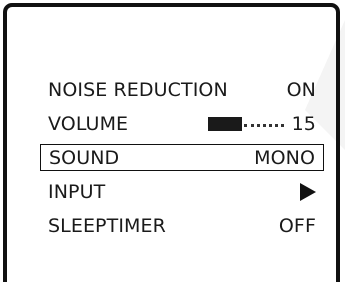 The width and height of the screenshot is (345, 282). I want to click on menu-item-value: MONO, so click(284, 157).